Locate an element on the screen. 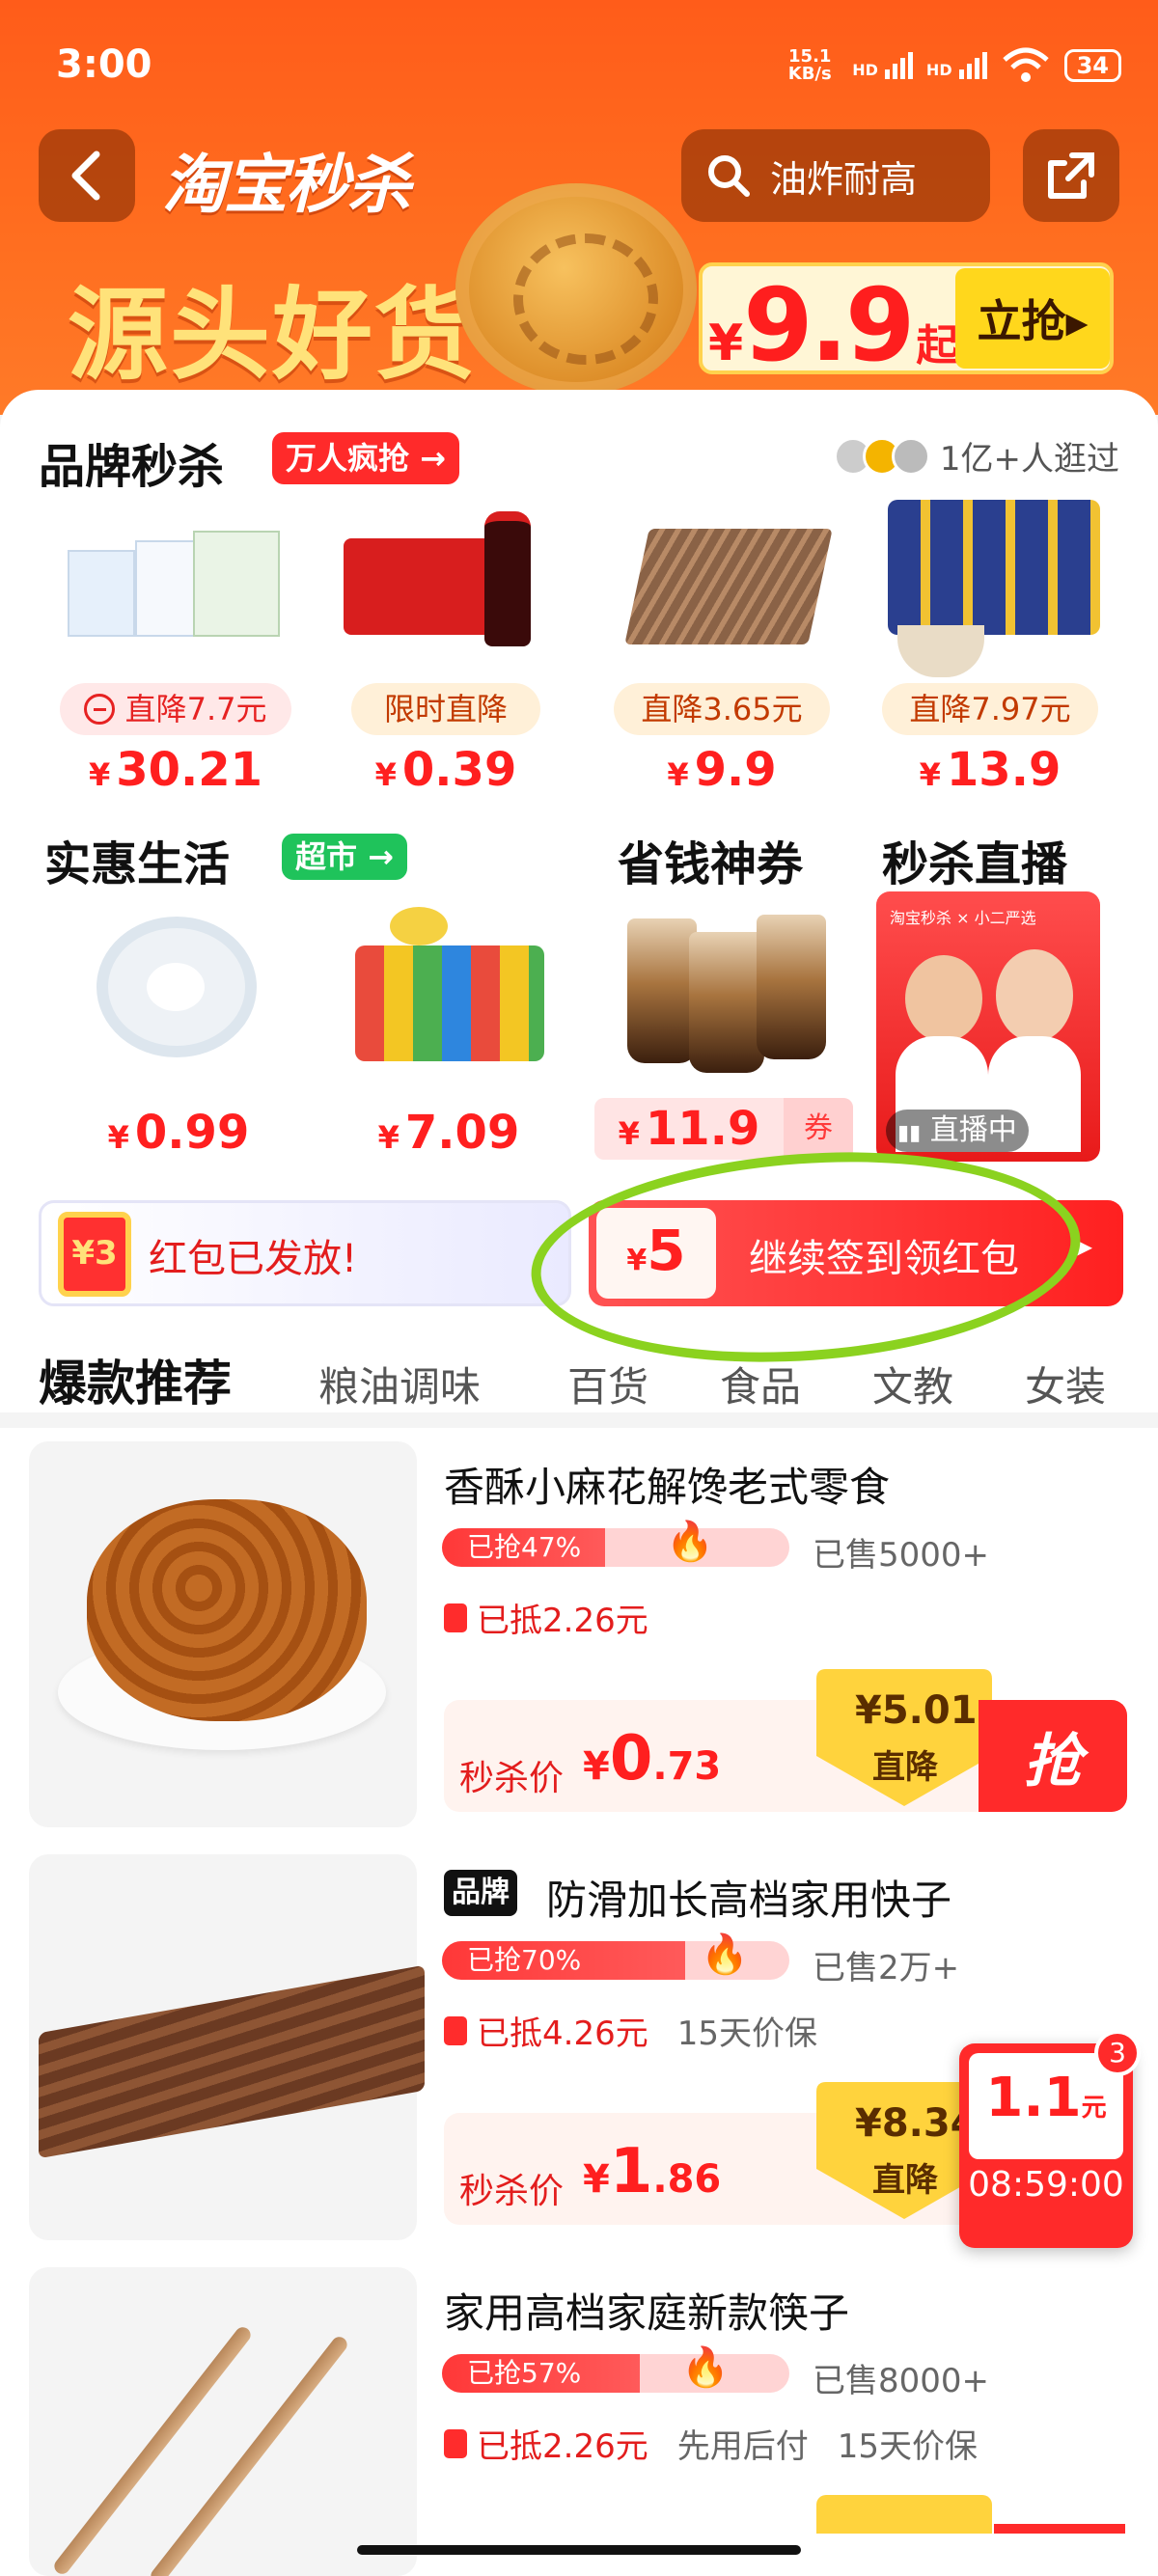 This screenshot has height=2576, width=1158. home-indicator is located at coordinates (579, 2550).